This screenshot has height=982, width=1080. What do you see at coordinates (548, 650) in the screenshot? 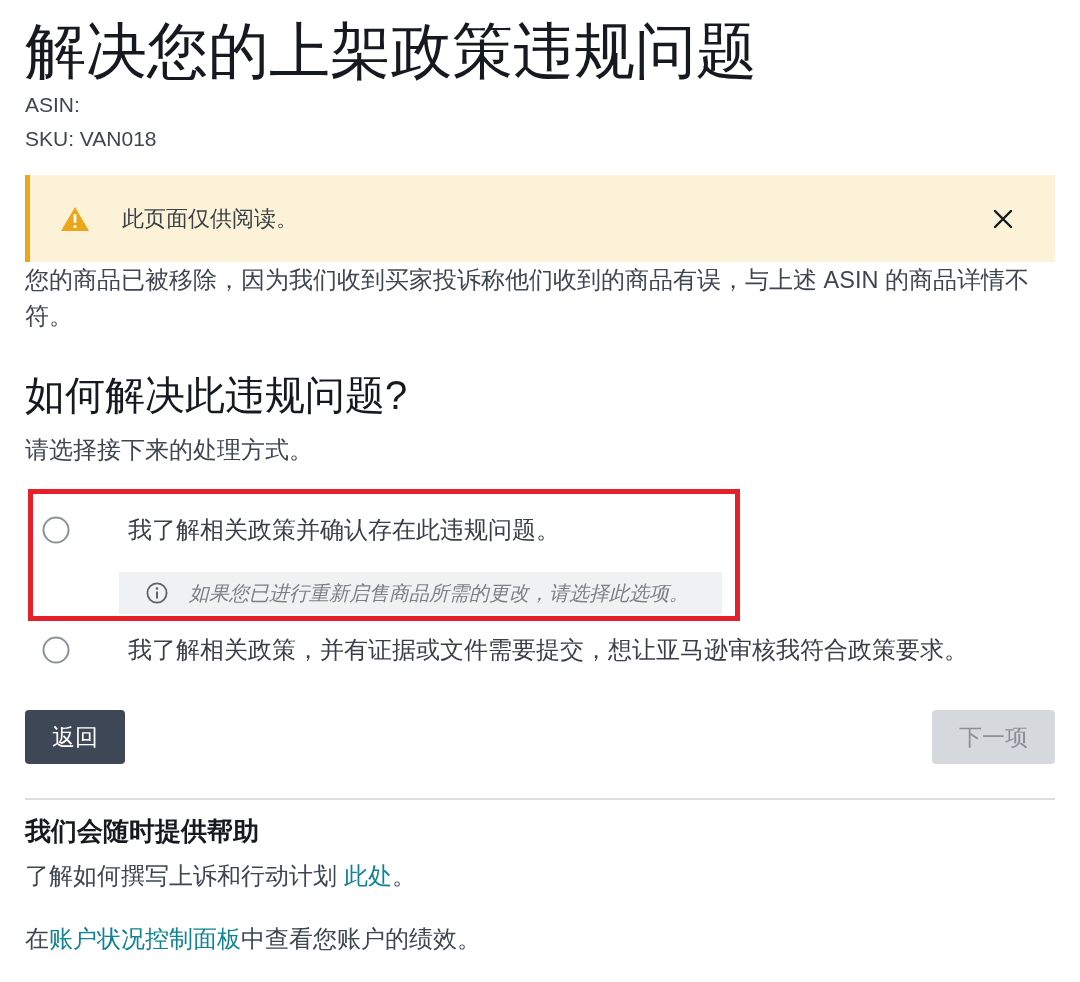
I see `option-label: 我了解相关政策，并有证据或文件需要提交，想让亚马逊审核我符合政策要求。` at bounding box center [548, 650].